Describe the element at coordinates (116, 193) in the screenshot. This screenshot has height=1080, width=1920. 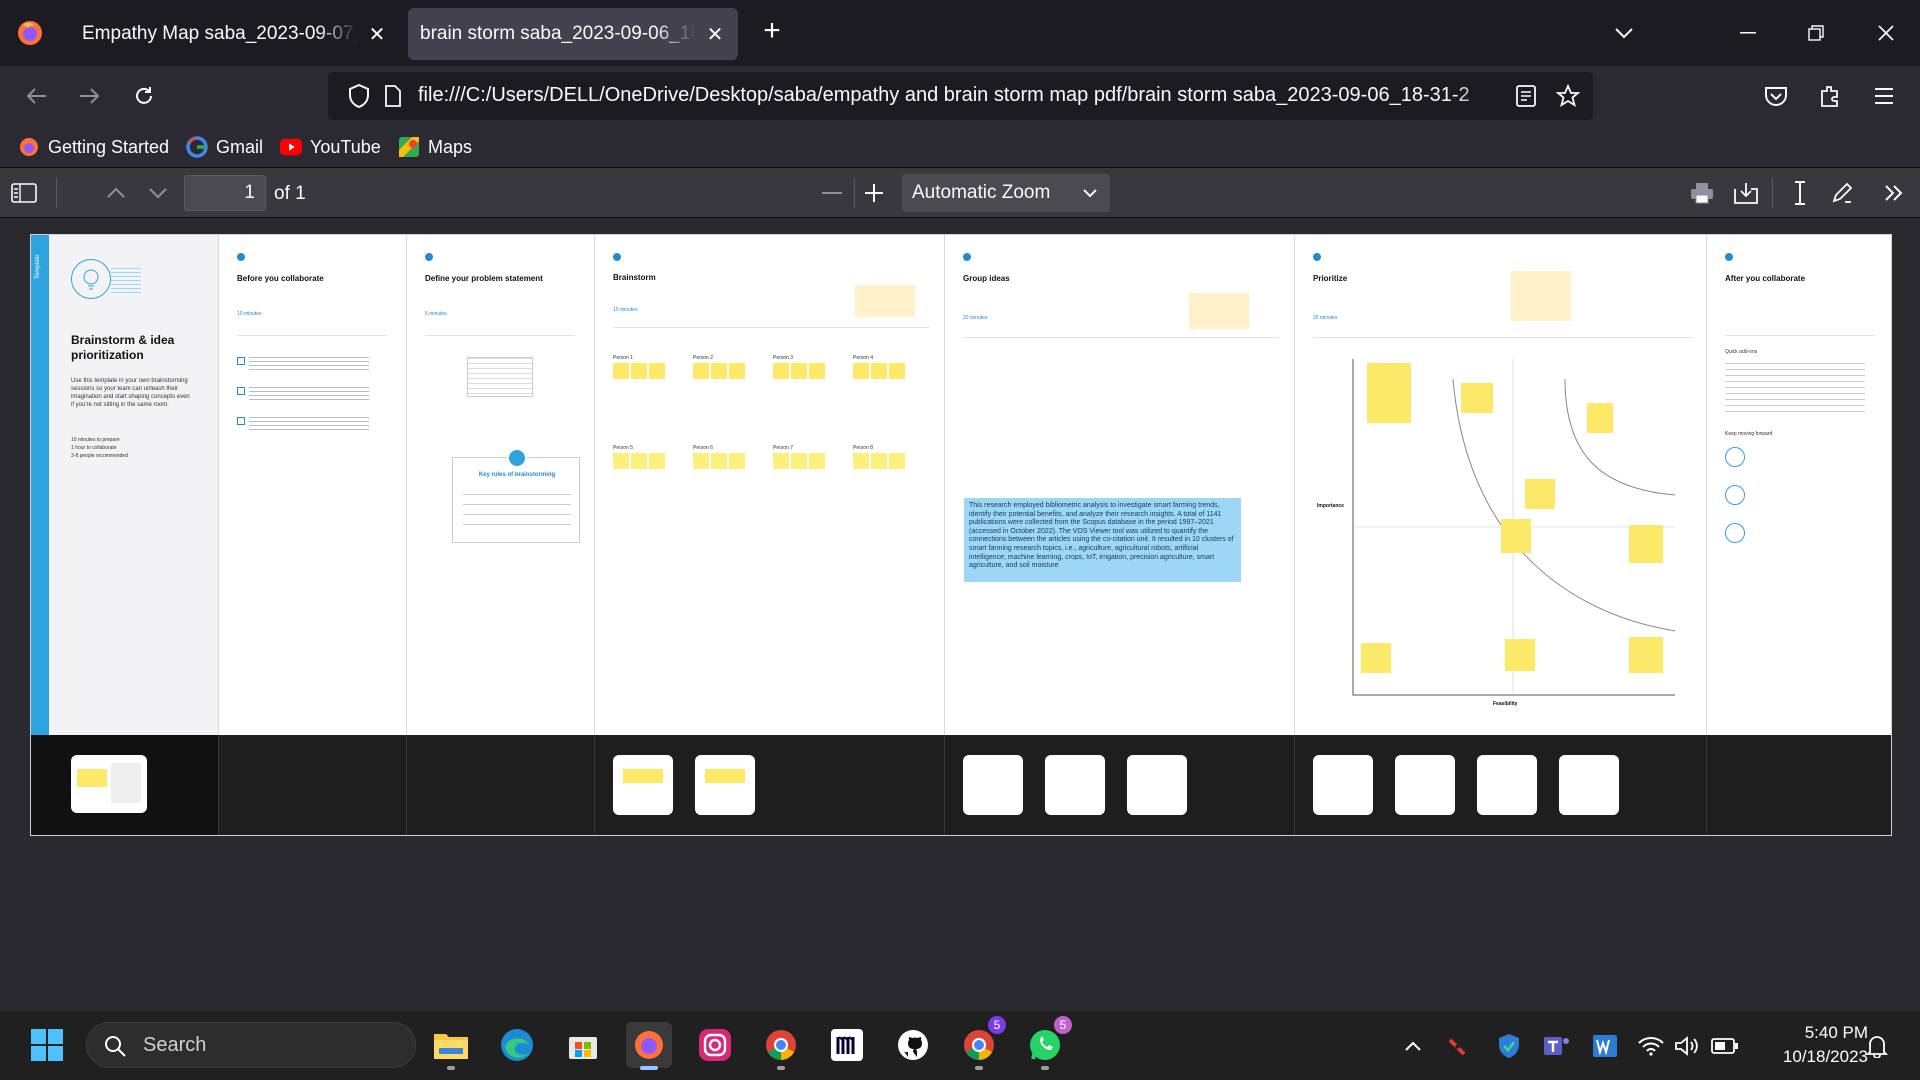
I see `previous-page-icon` at that location.